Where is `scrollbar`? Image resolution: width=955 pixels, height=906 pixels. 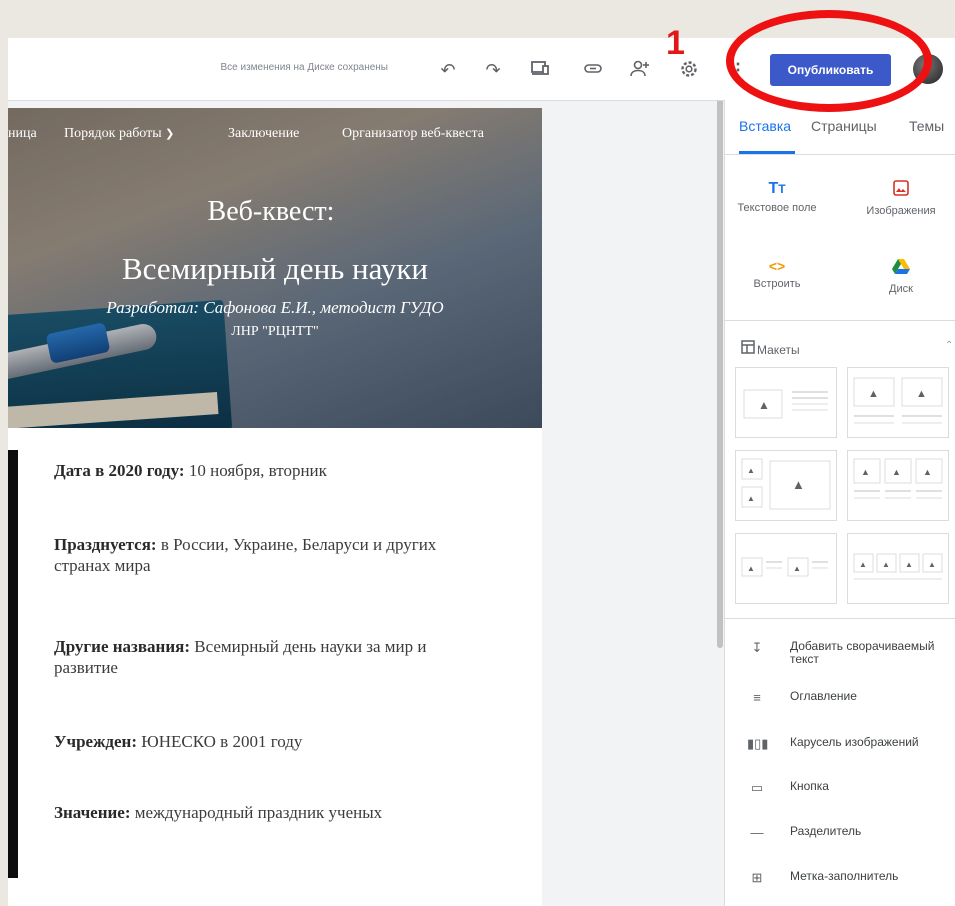
scrollbar is located at coordinates (720, 502).